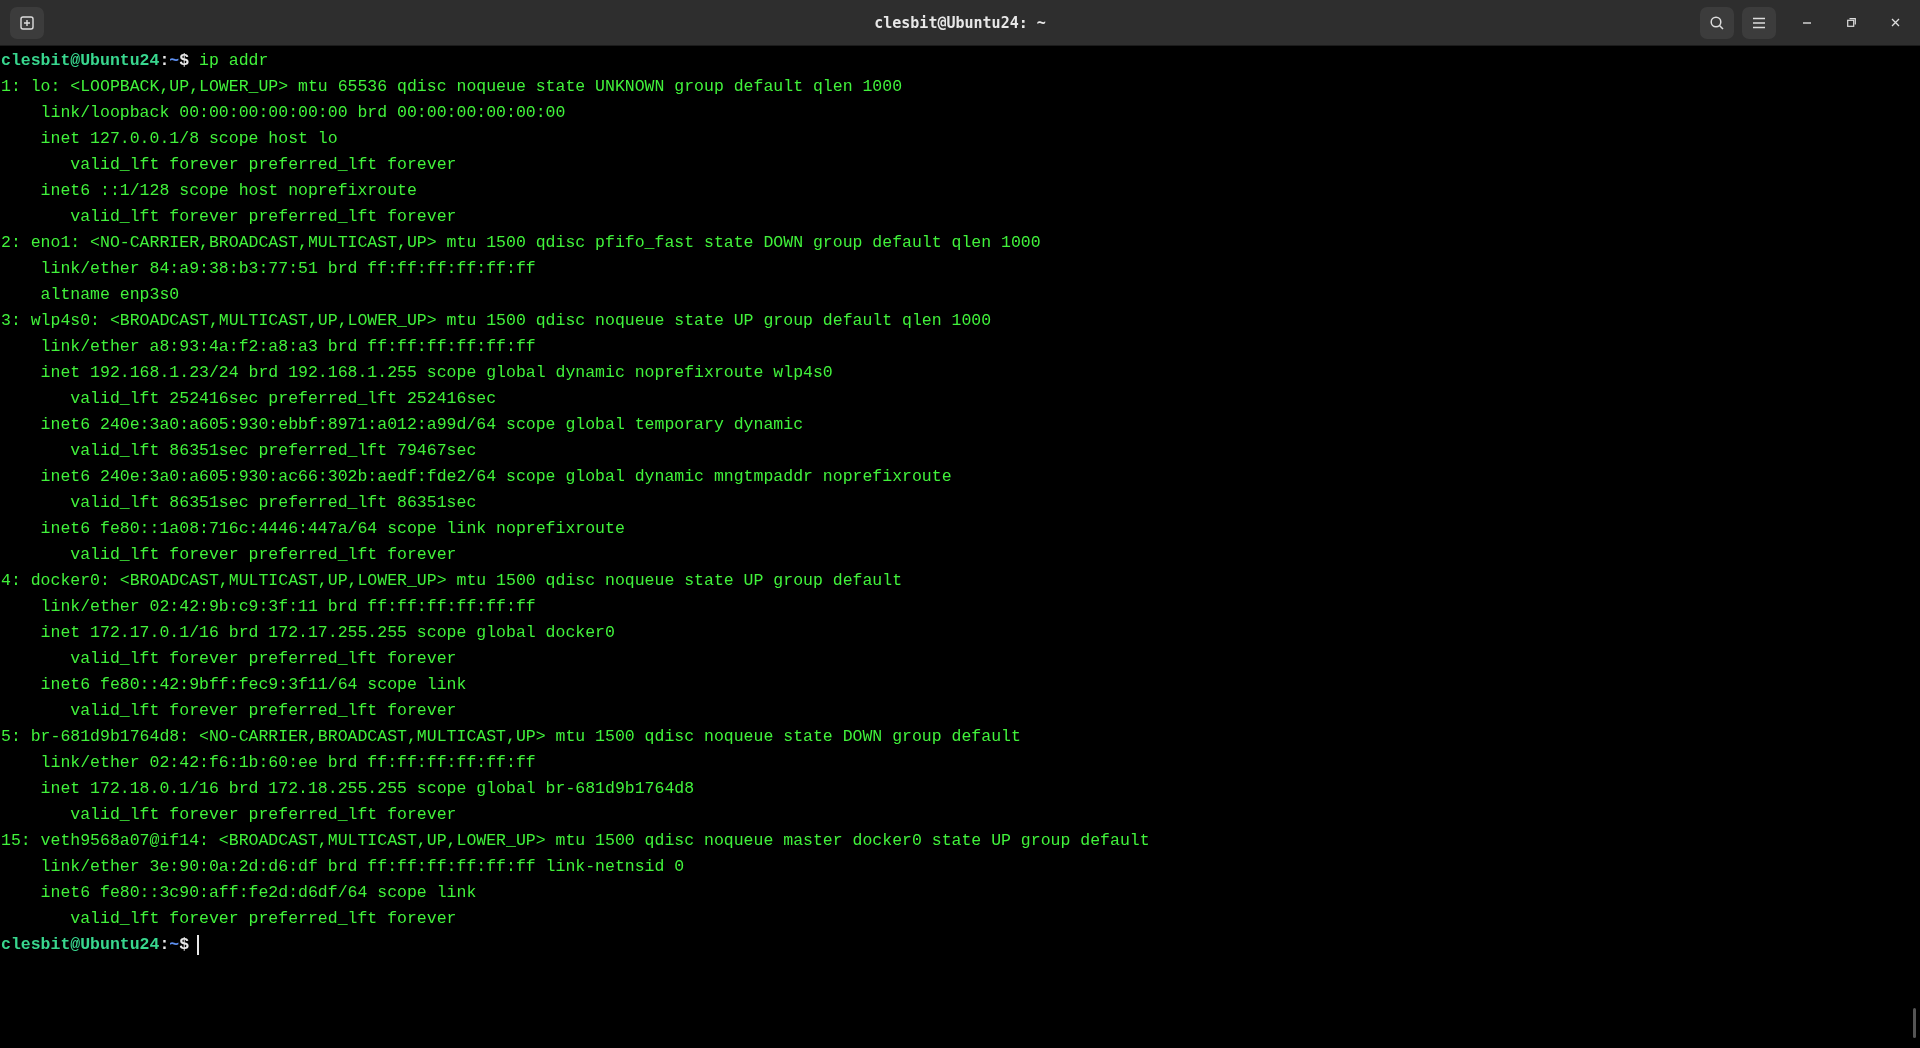 The width and height of the screenshot is (1920, 1048). I want to click on output-line: inet6 fe80::1a08:716c:4446:447a/64 scope link noprefixroute, so click(332, 529).